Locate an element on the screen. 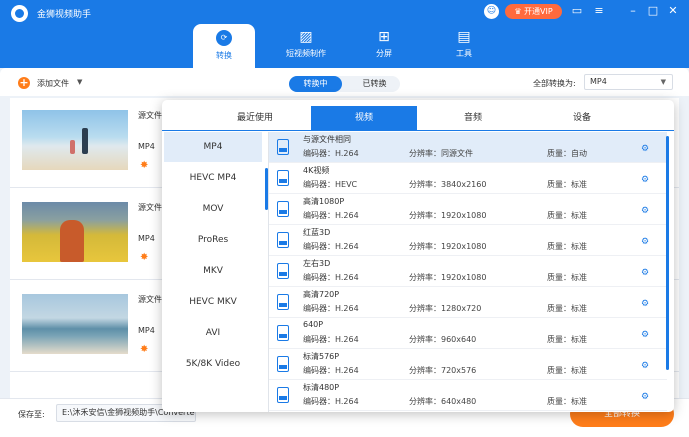 This screenshot has height=437, width=689. 4k-icon is located at coordinates (283, 178).